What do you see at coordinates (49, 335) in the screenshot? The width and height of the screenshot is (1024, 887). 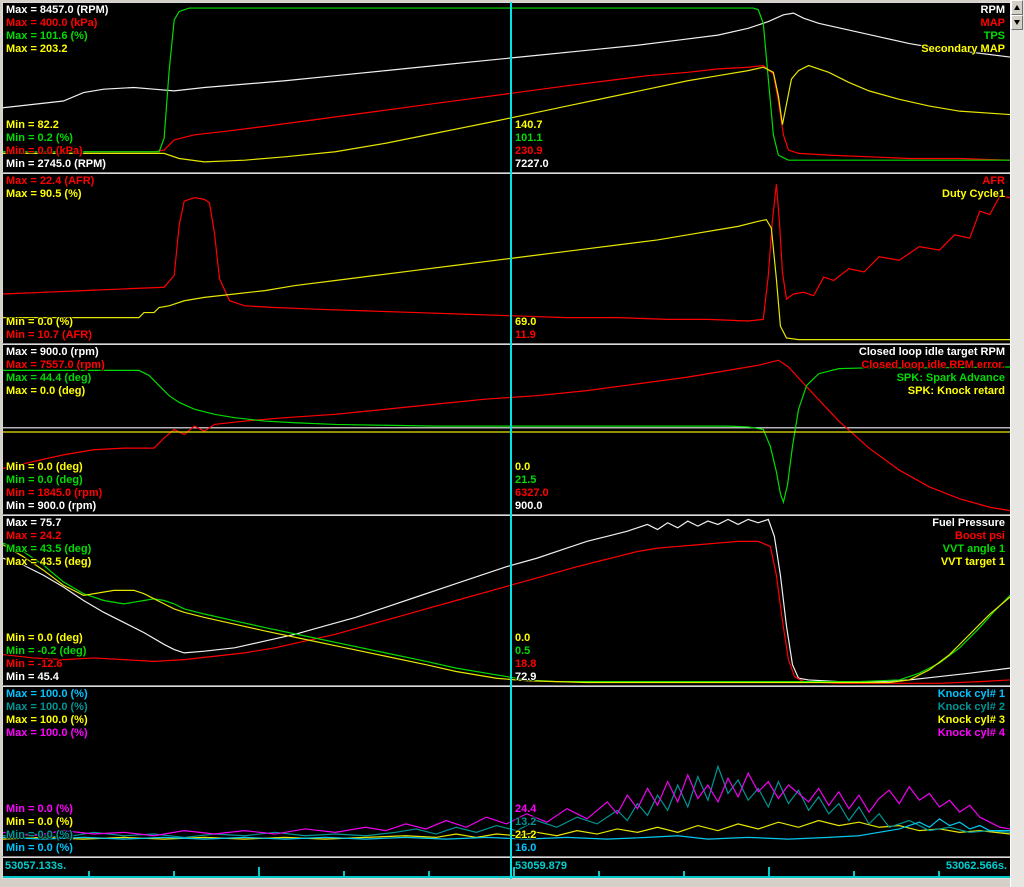 I see `min-label: Min = 10.7 (AFR)` at bounding box center [49, 335].